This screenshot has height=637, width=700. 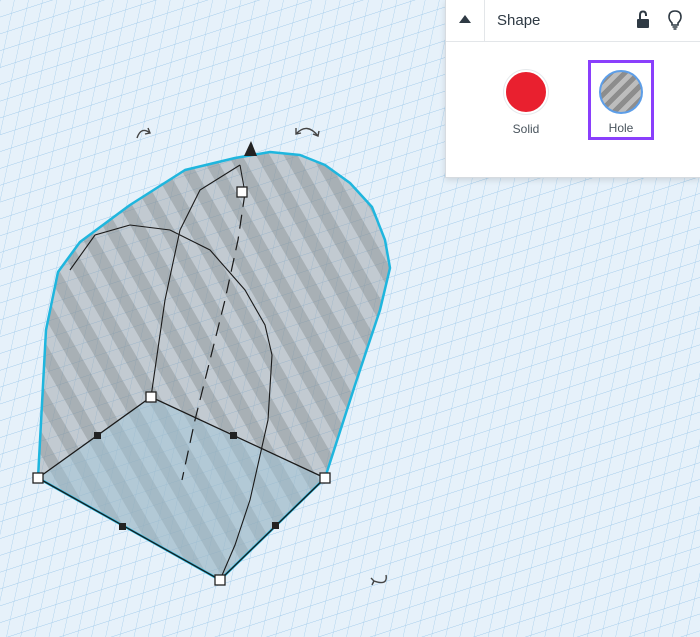 I want to click on solid-option: Solid, so click(x=526, y=102).